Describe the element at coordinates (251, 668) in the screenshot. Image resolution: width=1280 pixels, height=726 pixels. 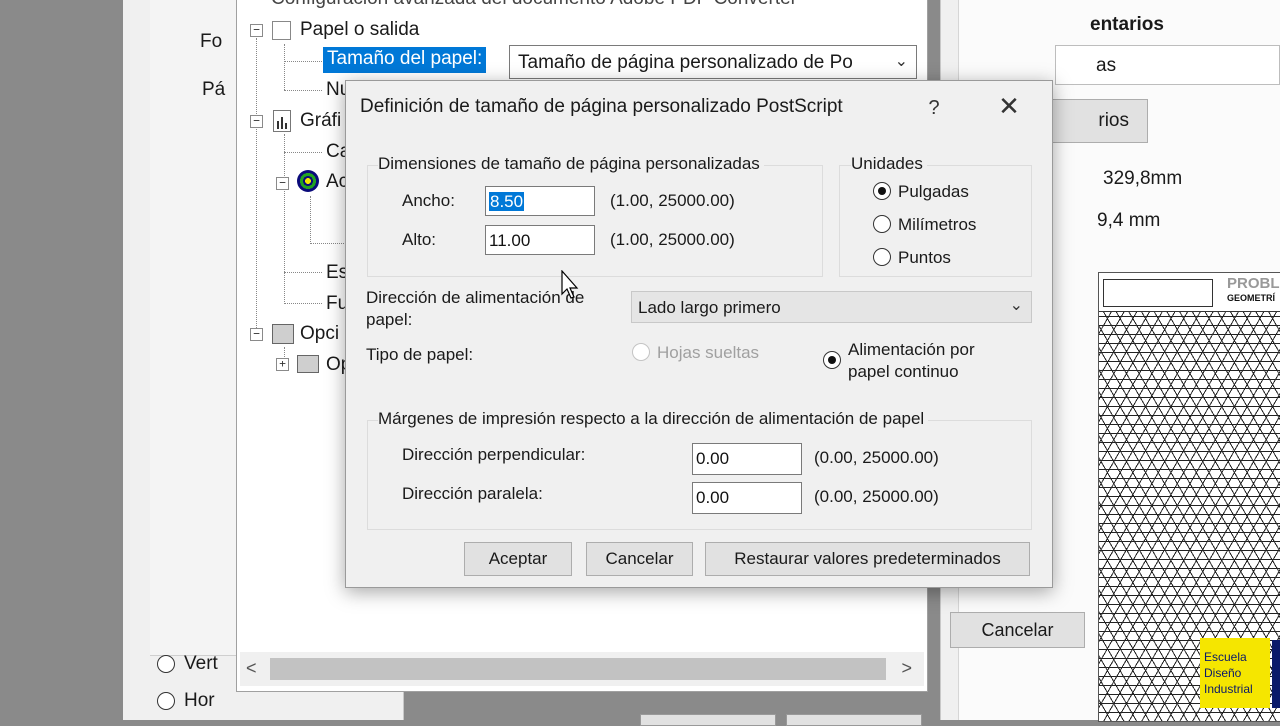
I see `scroll-left-icon: <` at that location.